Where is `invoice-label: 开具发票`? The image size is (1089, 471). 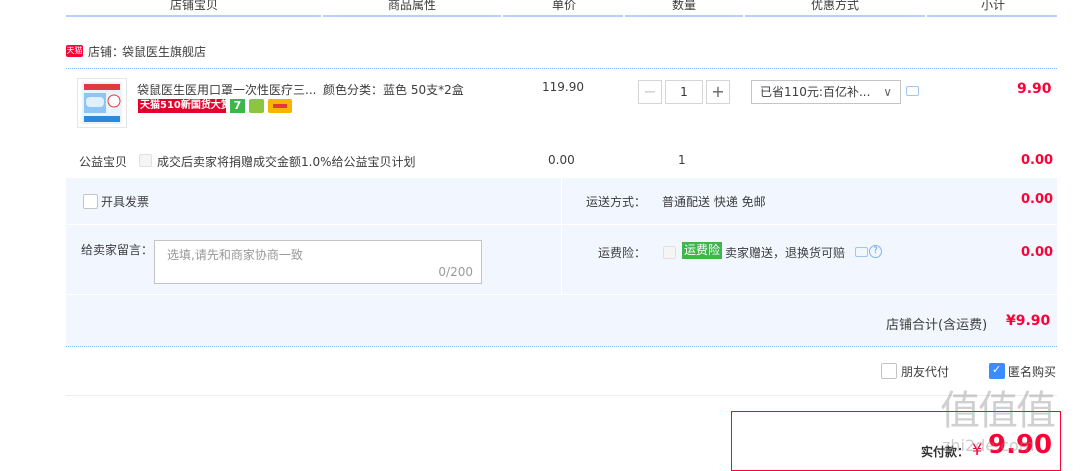 invoice-label: 开具发票 is located at coordinates (125, 202).